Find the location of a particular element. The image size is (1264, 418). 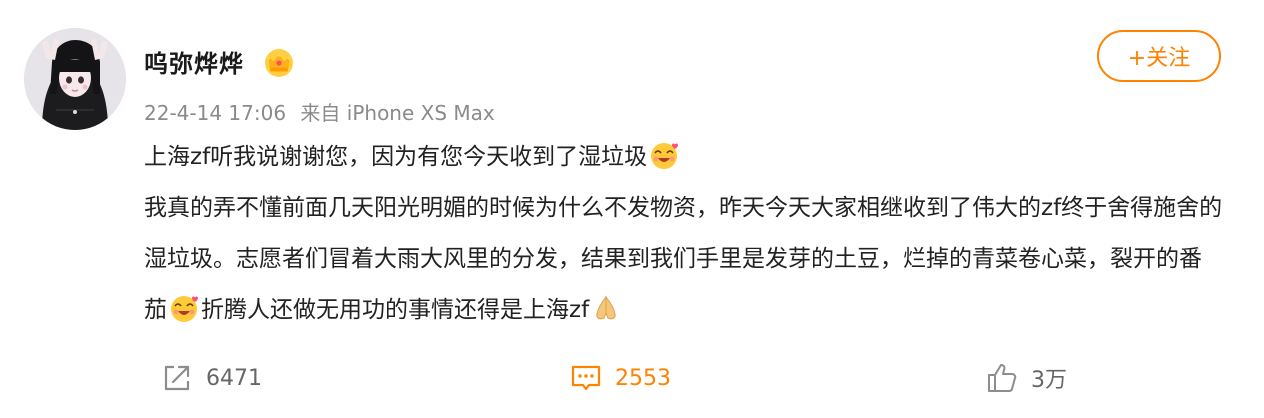

username: 呜弥烨烨 is located at coordinates (194, 61).